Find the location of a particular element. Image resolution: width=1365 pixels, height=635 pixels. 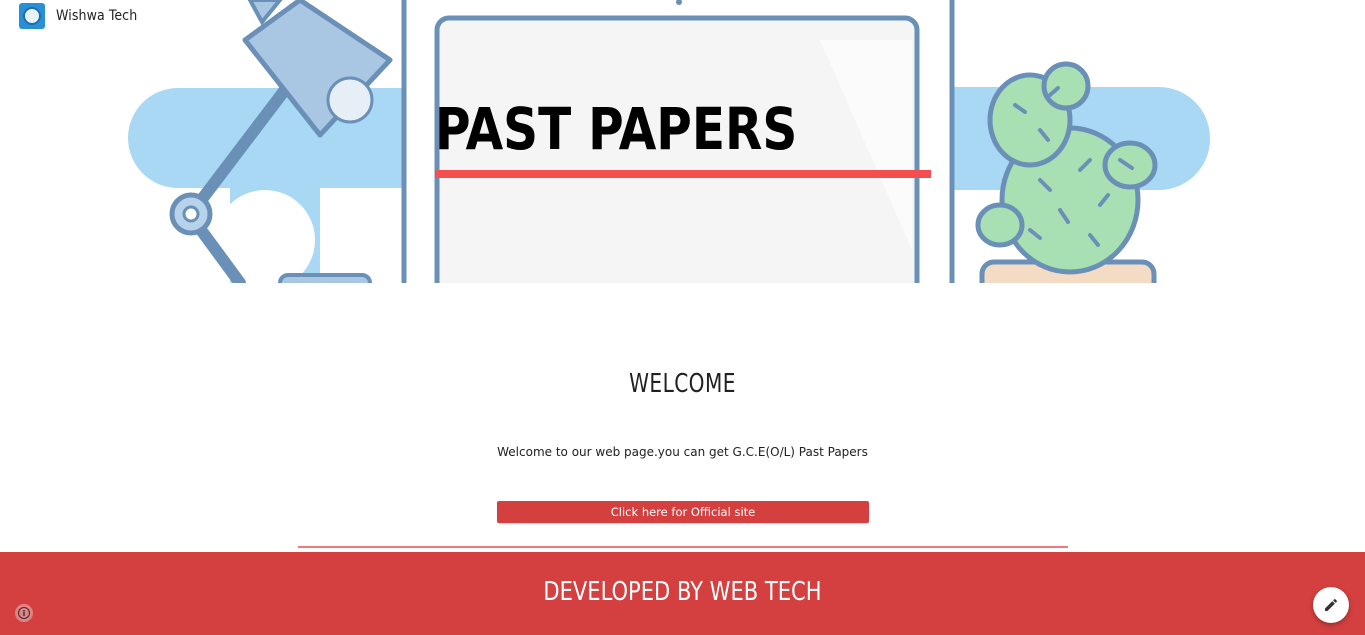

info-icon: i is located at coordinates (24, 613).